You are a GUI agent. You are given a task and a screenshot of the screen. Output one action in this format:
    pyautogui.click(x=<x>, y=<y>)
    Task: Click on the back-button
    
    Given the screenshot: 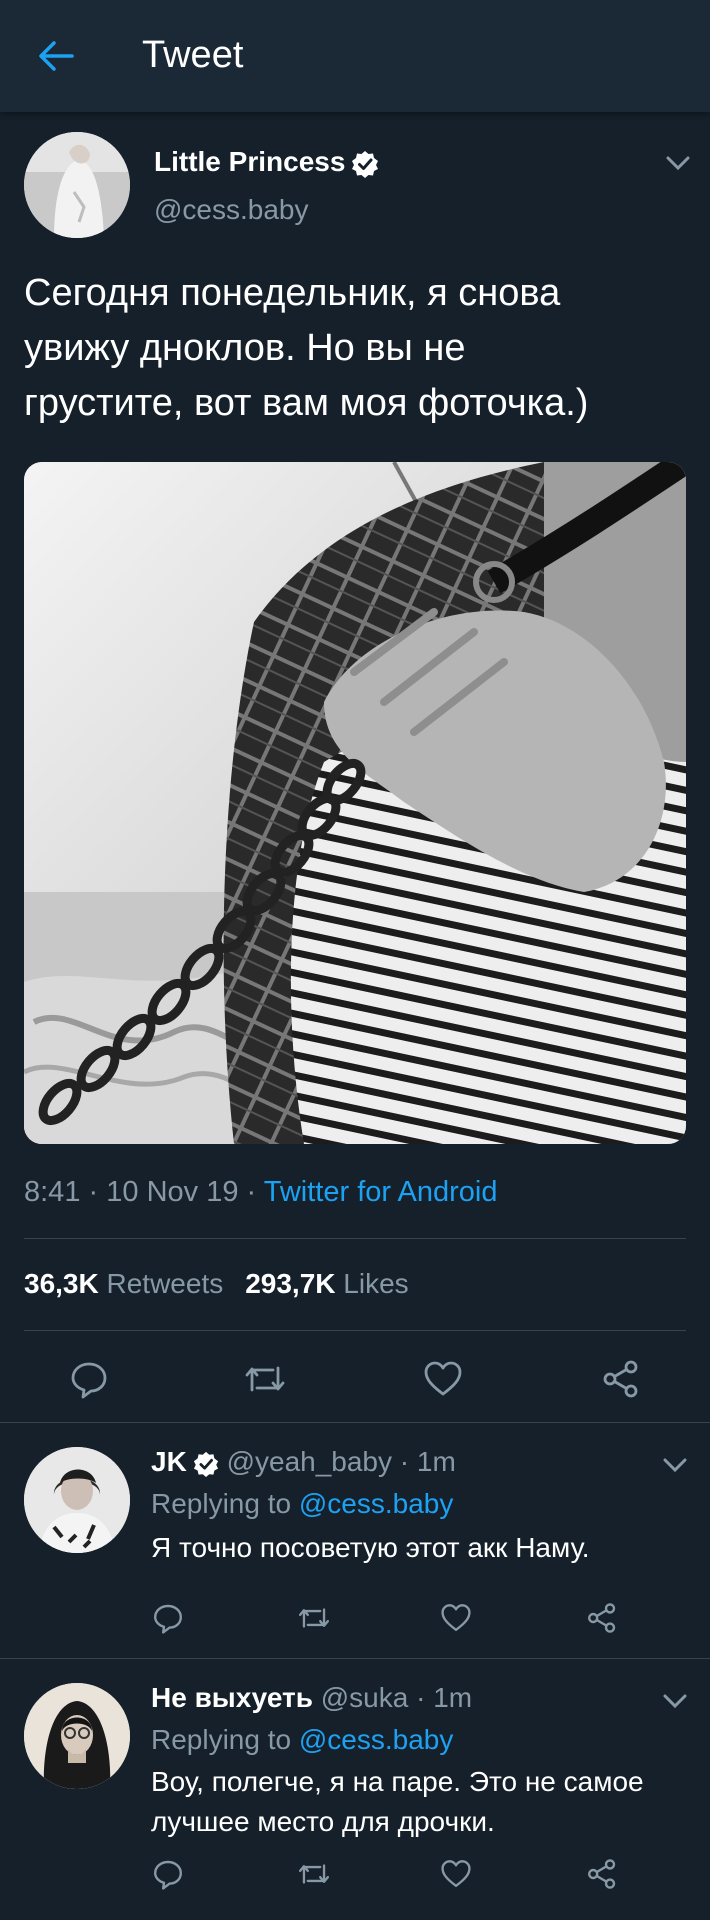 What is the action you would take?
    pyautogui.click(x=56, y=56)
    